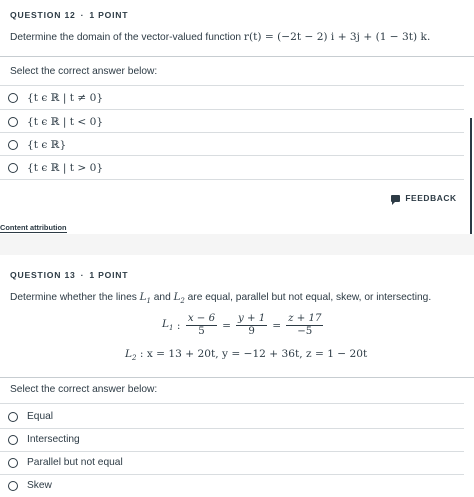 This screenshot has width=474, height=497. Describe the element at coordinates (75, 462) in the screenshot. I see `option-label: Parallel but not equal` at that location.